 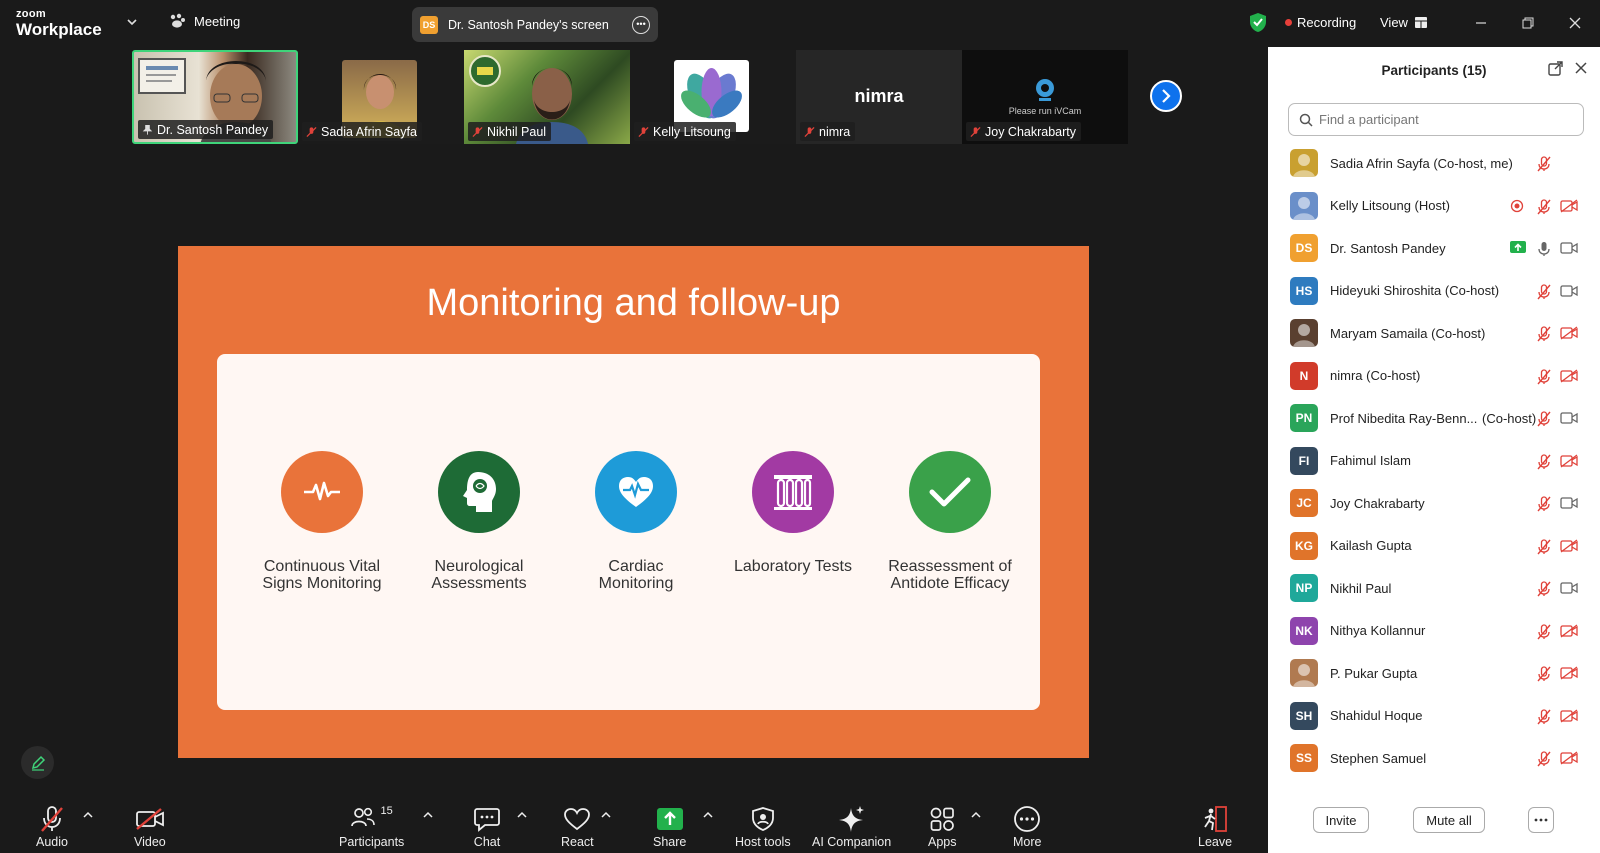 What do you see at coordinates (52, 827) in the screenshot?
I see `audio-button: Audio` at bounding box center [52, 827].